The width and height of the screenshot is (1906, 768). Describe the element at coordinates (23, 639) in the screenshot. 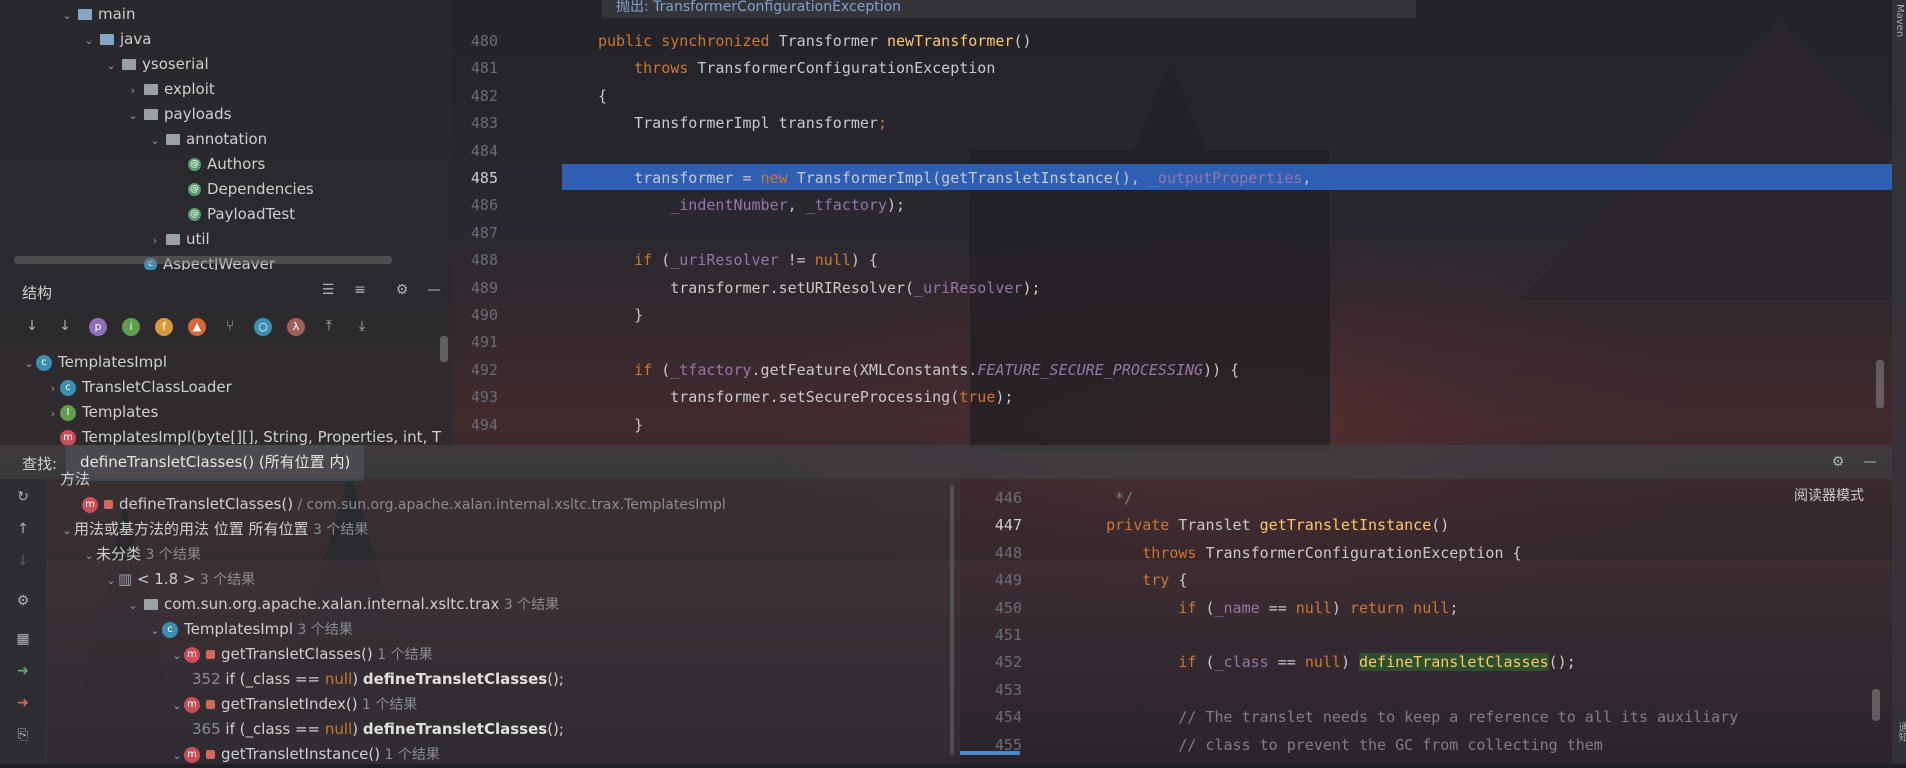

I see `group-by-icon: ▦` at that location.